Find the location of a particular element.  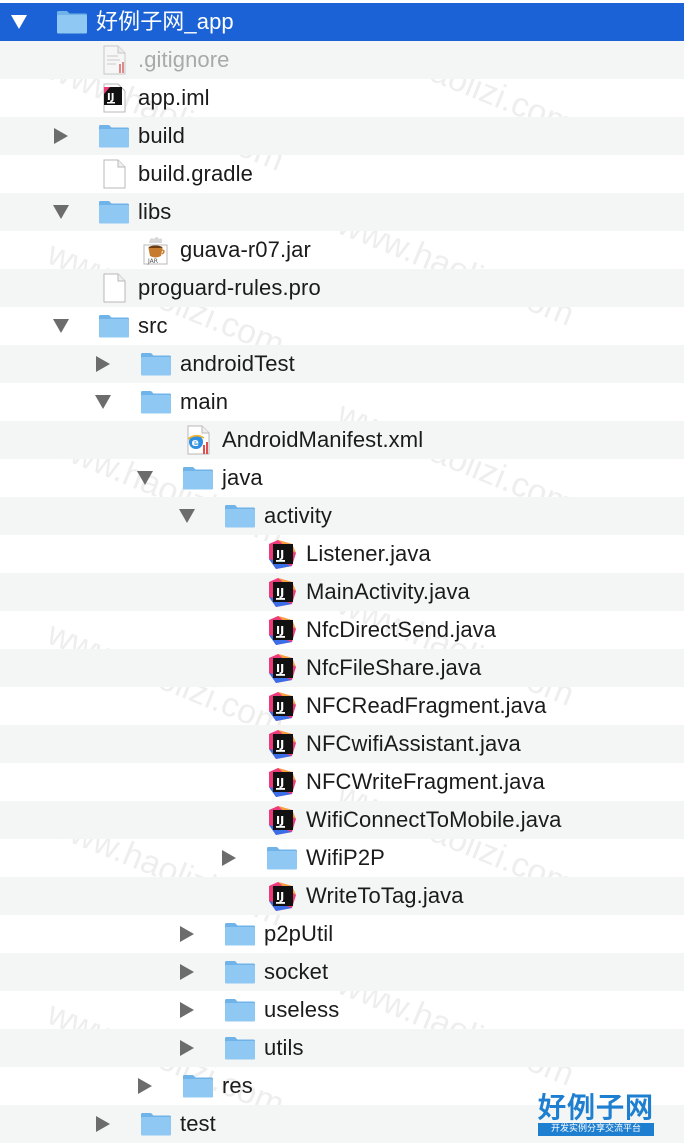

tree-item-label: MainActivity.java is located at coordinates (388, 591).